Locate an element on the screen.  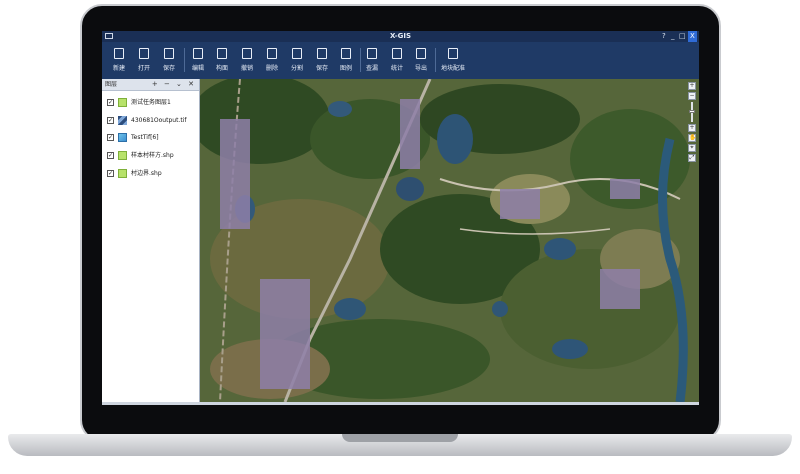
map-toolbar: + − + ✋ ⌖ ⤢ is located at coordinates (692, 123).